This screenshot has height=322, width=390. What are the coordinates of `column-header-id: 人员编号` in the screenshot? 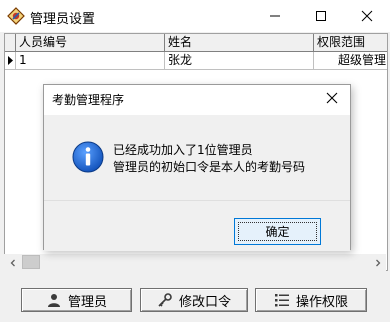 It's located at (90, 42).